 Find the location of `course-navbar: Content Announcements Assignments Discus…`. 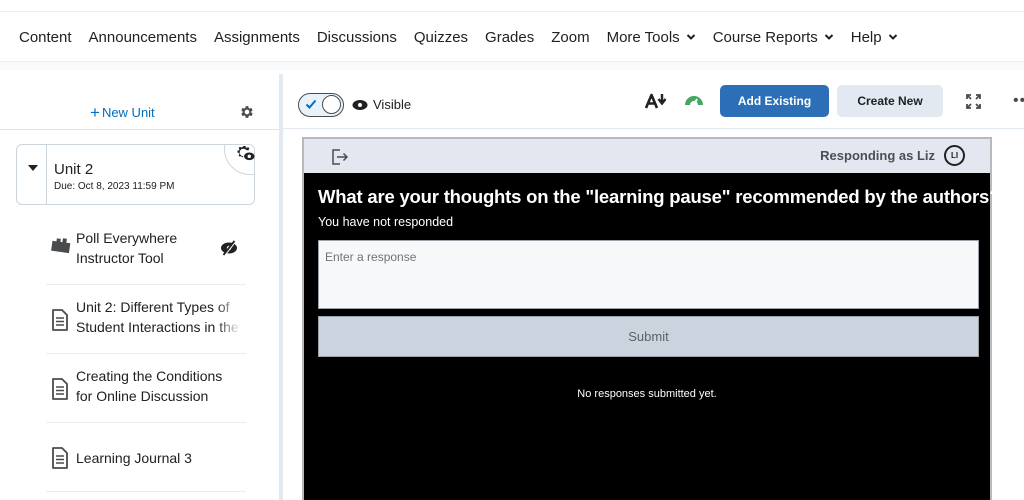

course-navbar: Content Announcements Assignments Discus… is located at coordinates (512, 37).